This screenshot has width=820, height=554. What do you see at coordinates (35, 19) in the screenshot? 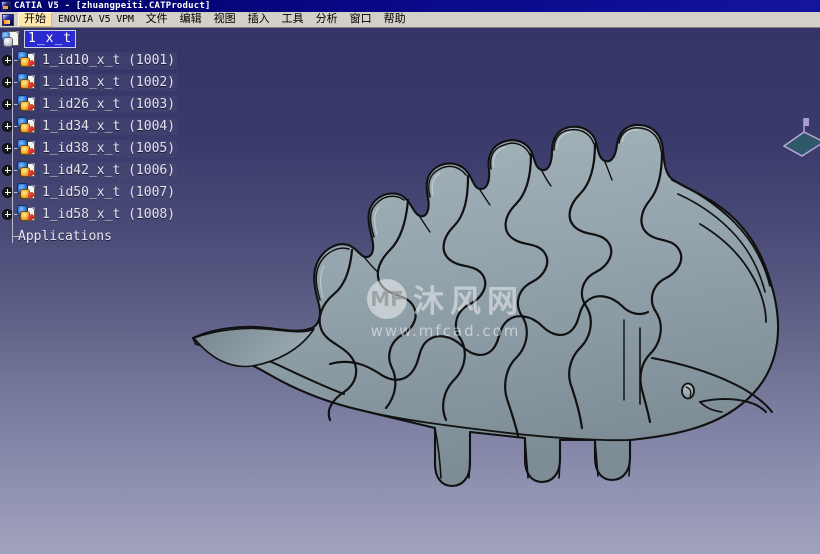
I see `menu-start: 开始` at bounding box center [35, 19].